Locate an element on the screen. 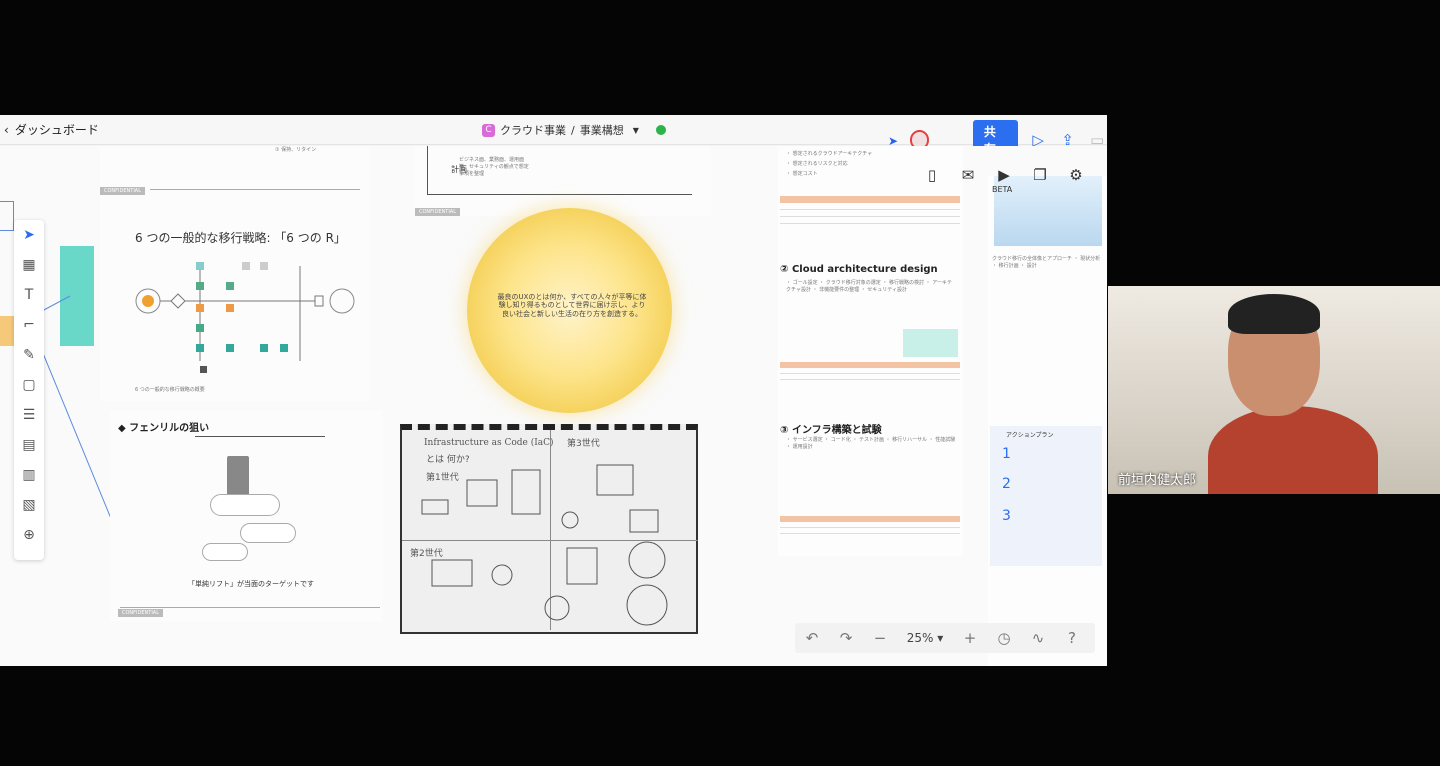 The image size is (1440, 766). text-tool-icon: T is located at coordinates (29, 295).